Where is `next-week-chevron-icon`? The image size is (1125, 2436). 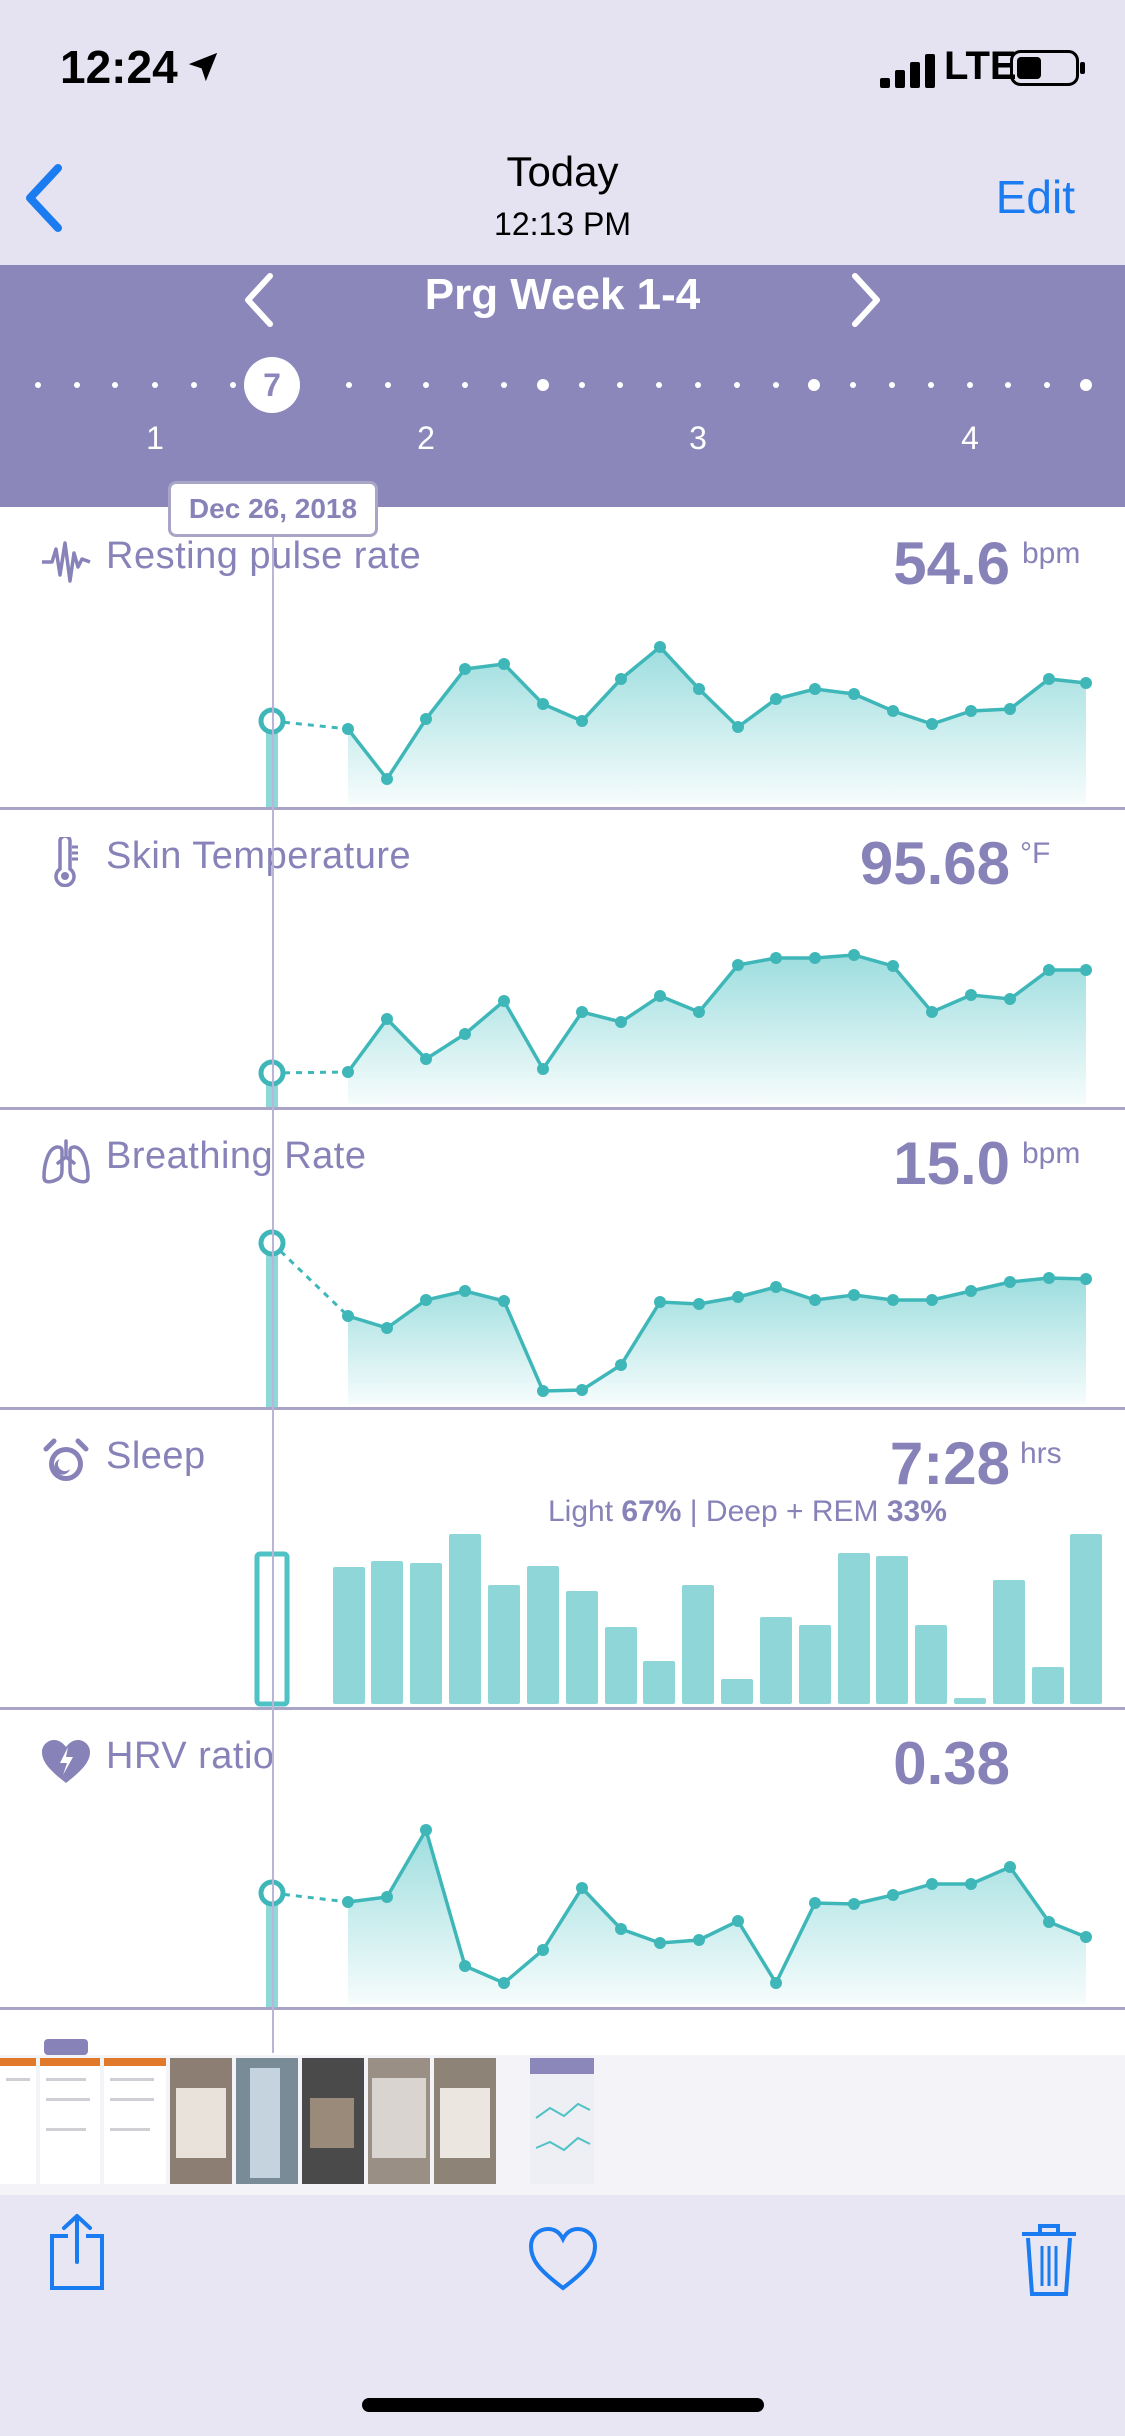
next-week-chevron-icon is located at coordinates (865, 300).